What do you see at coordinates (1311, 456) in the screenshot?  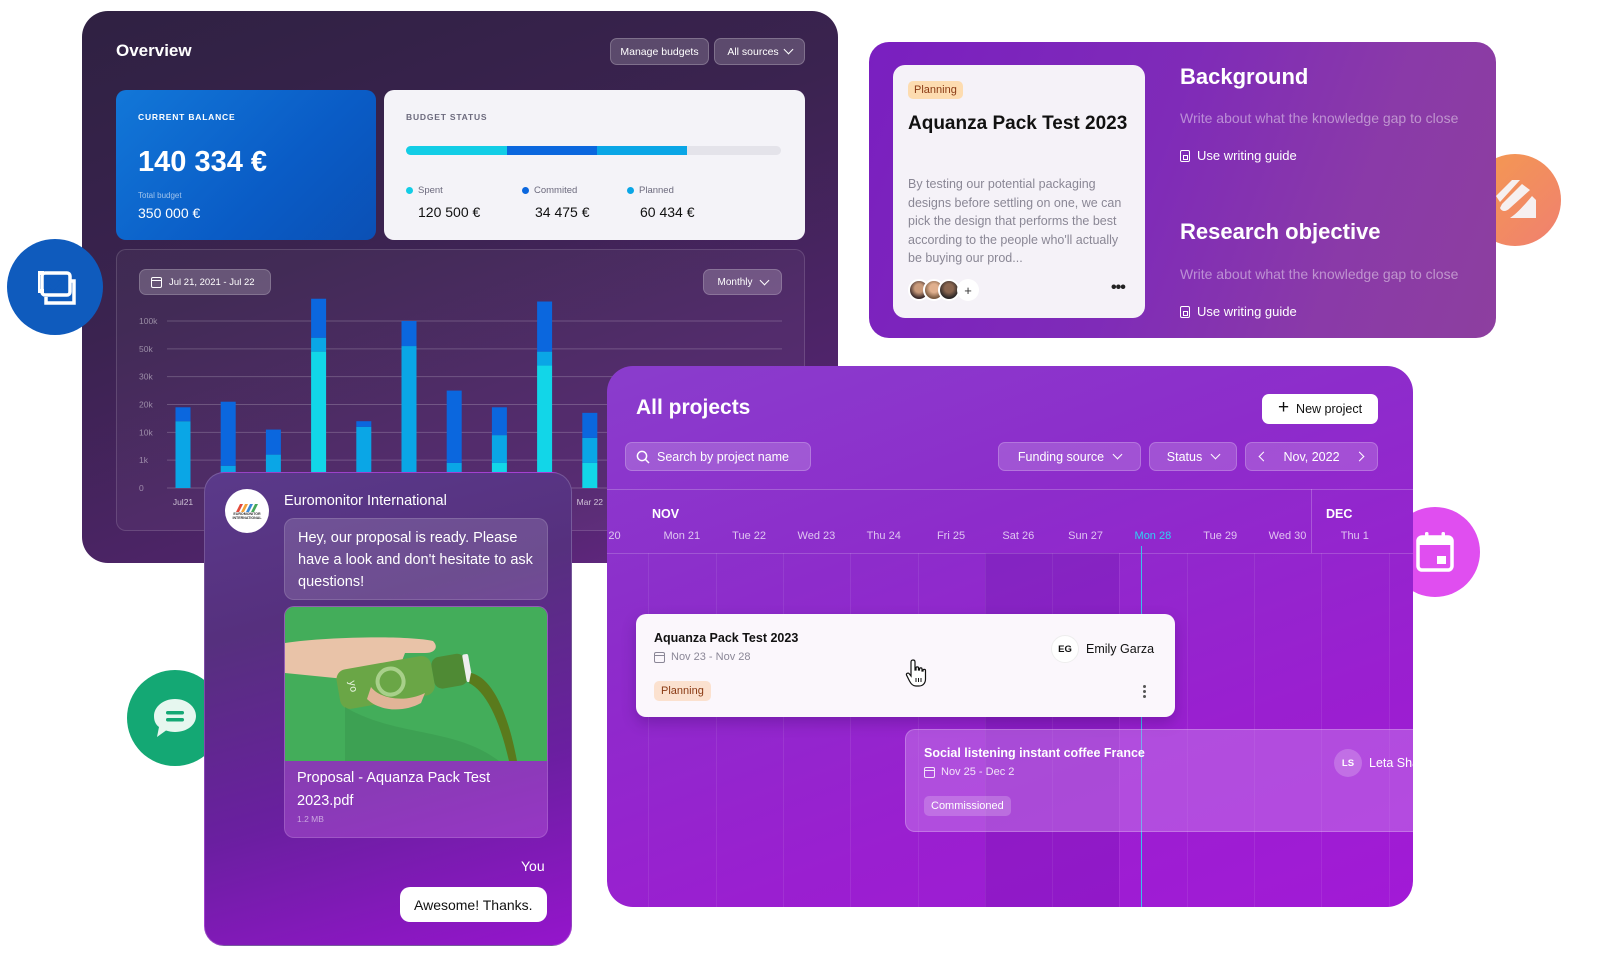 I see `month-navigator: Nov, 2022` at bounding box center [1311, 456].